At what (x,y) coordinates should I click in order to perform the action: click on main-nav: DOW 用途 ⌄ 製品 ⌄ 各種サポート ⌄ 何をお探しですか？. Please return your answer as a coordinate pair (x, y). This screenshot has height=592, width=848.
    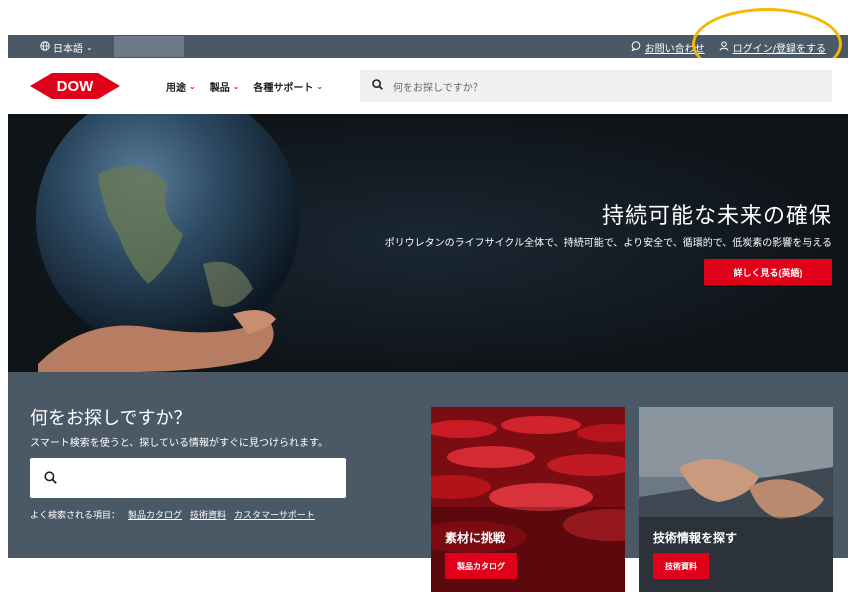
    Looking at the image, I should click on (428, 86).